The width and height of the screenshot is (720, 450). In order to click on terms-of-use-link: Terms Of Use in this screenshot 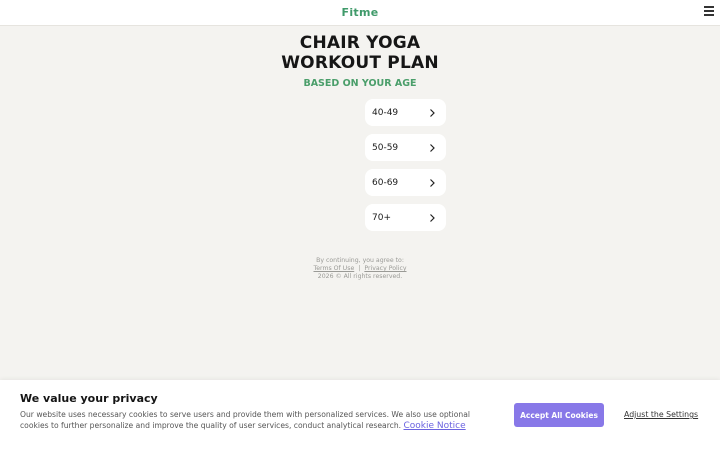, I will do `click(333, 268)`.